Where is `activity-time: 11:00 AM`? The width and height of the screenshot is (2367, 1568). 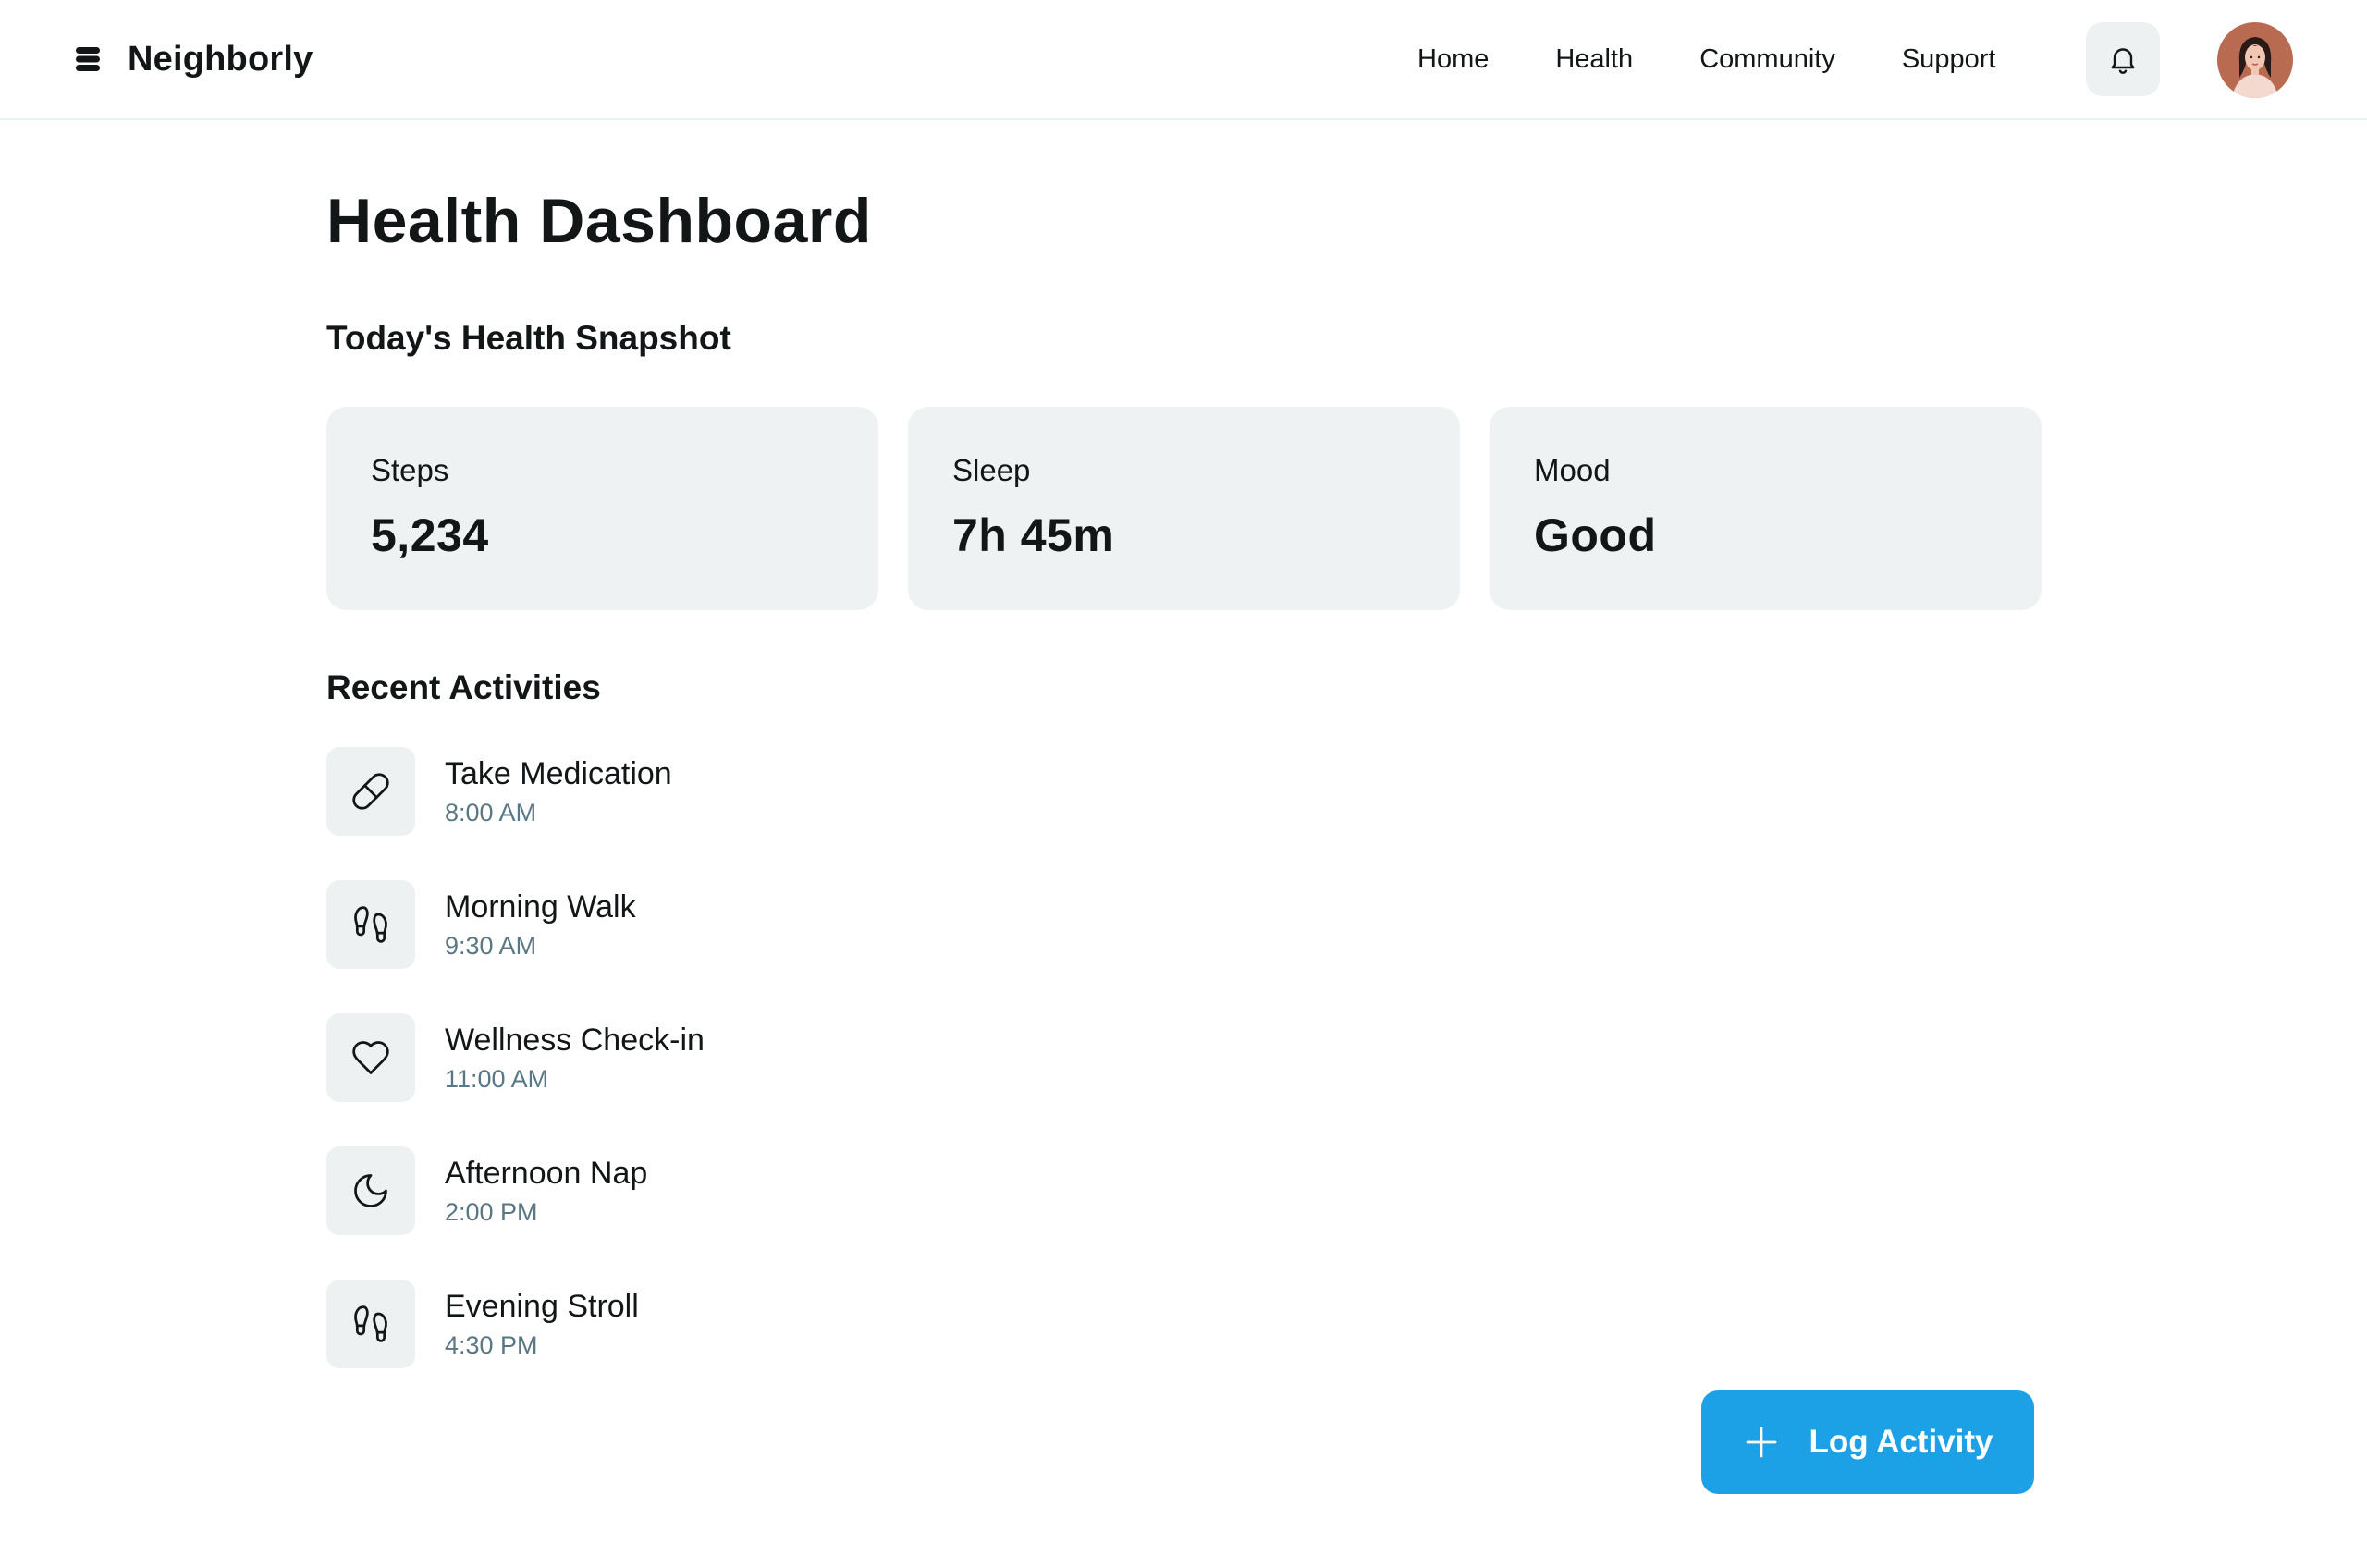
activity-time: 11:00 AM is located at coordinates (497, 1079).